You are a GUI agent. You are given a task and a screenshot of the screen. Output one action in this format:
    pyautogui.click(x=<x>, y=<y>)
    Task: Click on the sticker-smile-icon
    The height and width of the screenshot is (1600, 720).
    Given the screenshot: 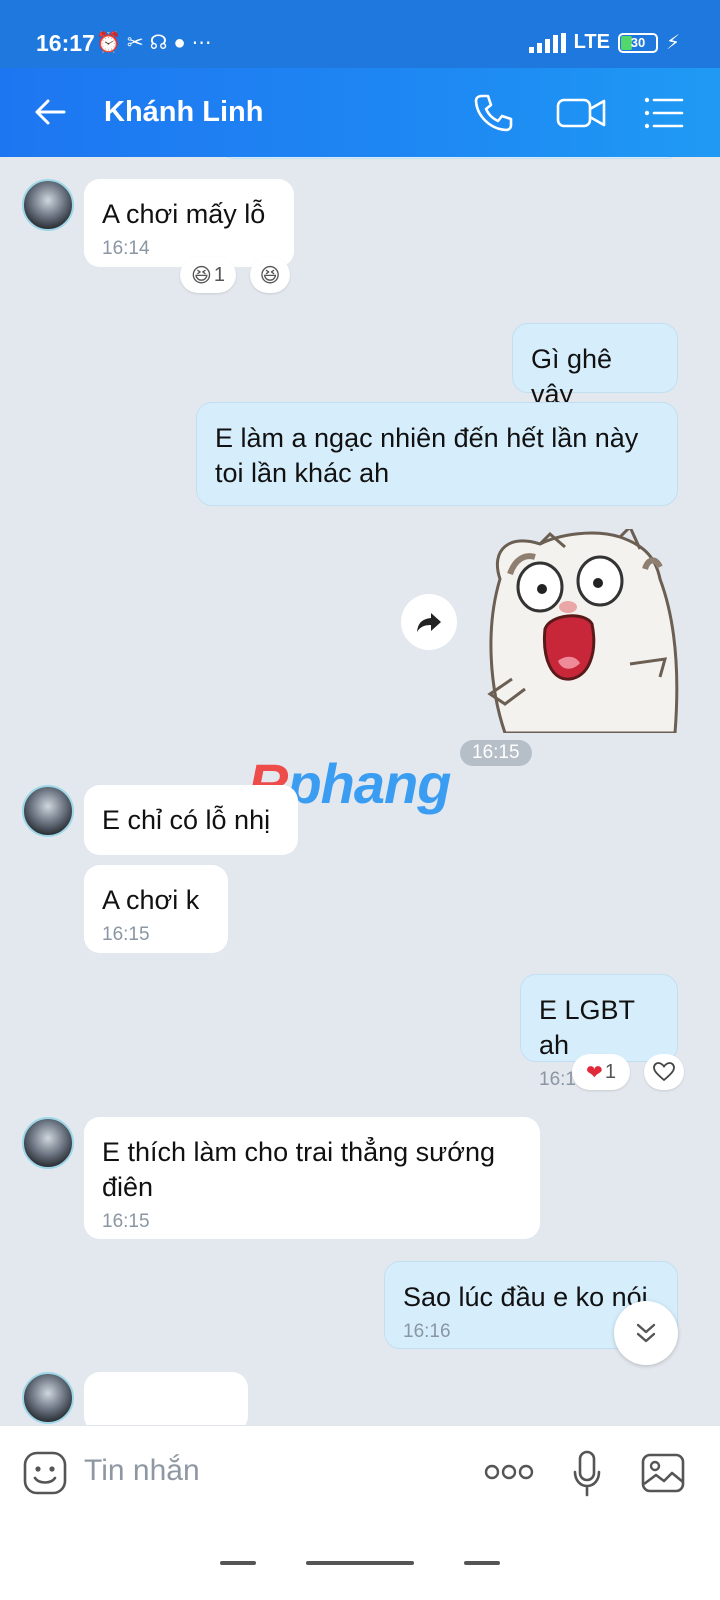 What is the action you would take?
    pyautogui.click(x=45, y=1473)
    